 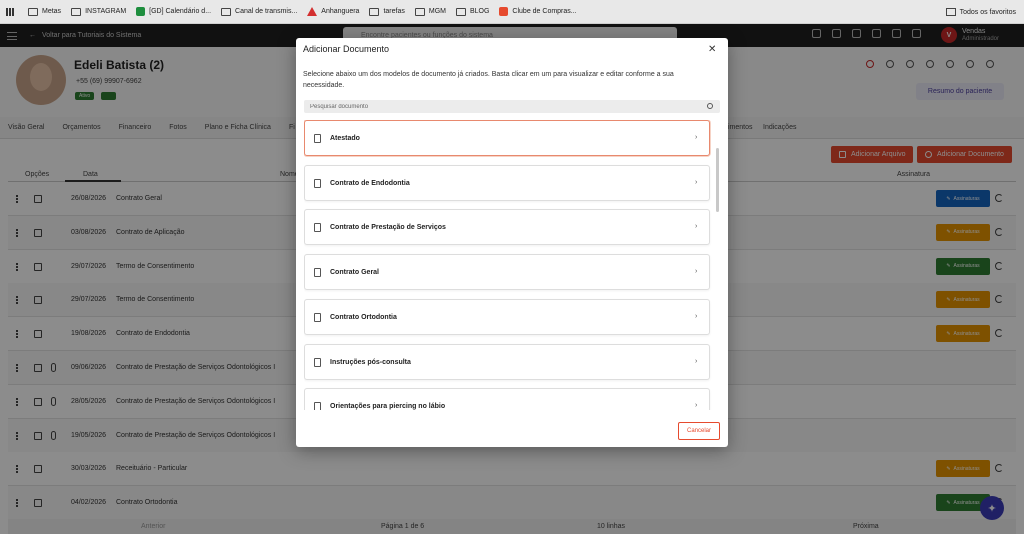 I want to click on bookmark-mgm: MGM, so click(x=430, y=11).